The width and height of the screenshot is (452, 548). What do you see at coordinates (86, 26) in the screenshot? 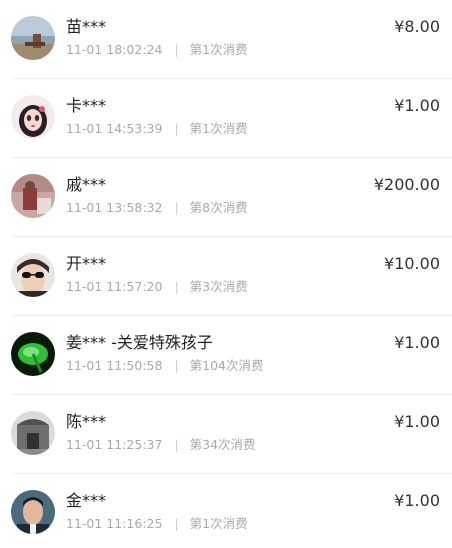
I see `donor-name: 苗***` at bounding box center [86, 26].